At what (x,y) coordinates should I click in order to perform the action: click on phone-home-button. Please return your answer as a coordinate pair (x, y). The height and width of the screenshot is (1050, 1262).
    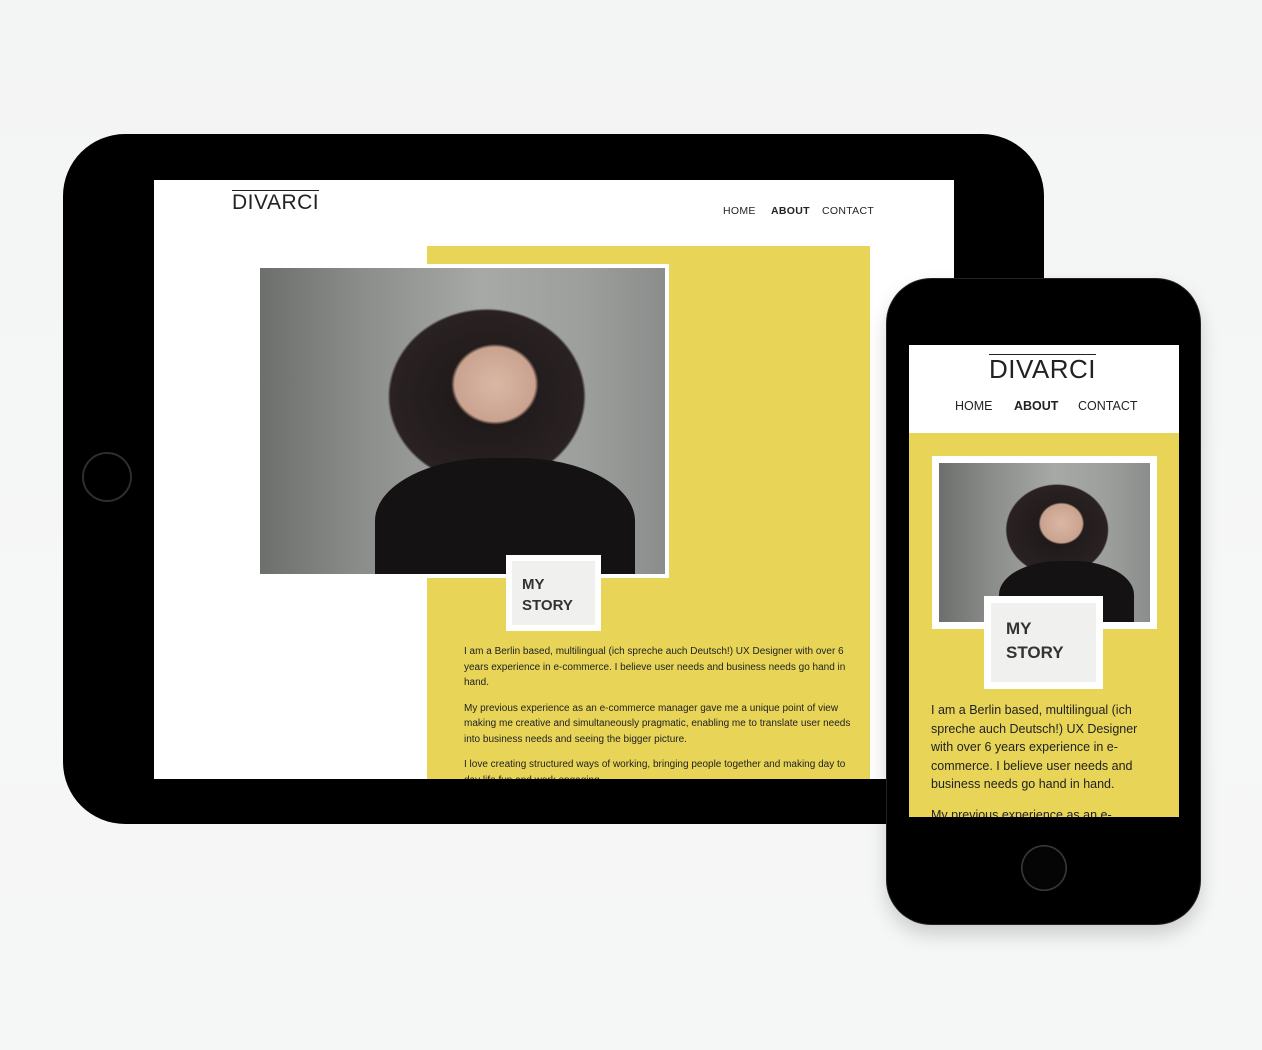
    Looking at the image, I should click on (1044, 868).